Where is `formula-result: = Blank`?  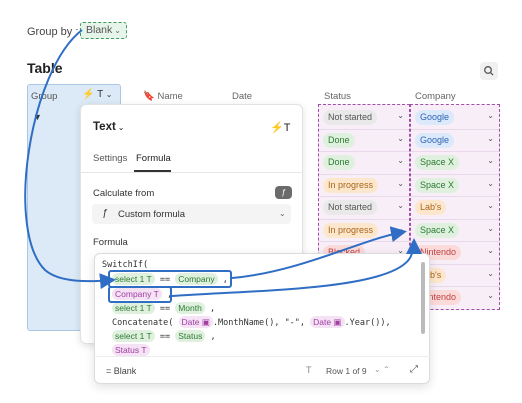 formula-result: = Blank is located at coordinates (121, 371).